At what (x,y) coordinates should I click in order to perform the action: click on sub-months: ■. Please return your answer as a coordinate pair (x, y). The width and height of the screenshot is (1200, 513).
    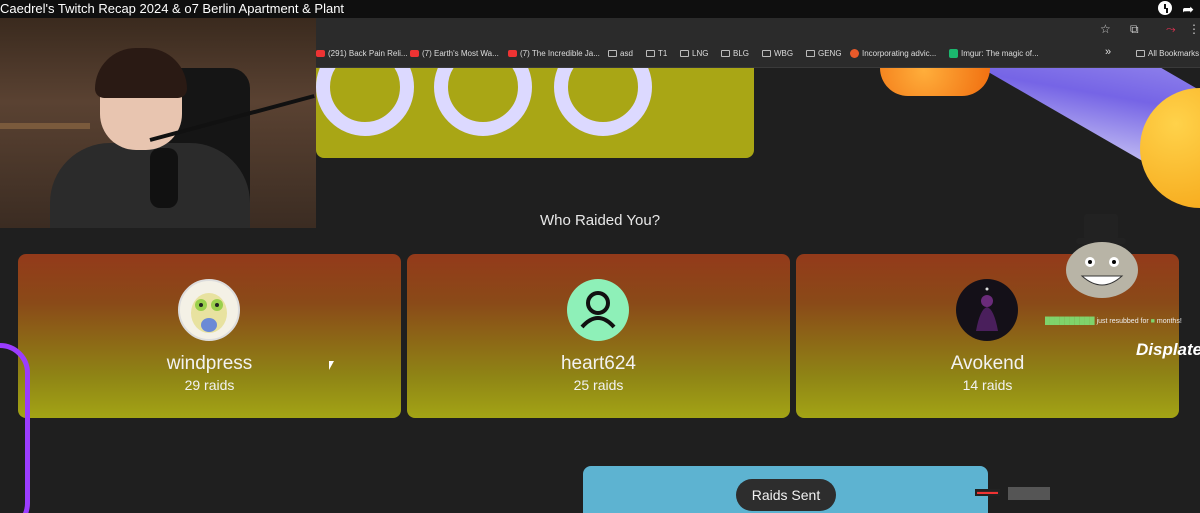
    Looking at the image, I should click on (1152, 321).